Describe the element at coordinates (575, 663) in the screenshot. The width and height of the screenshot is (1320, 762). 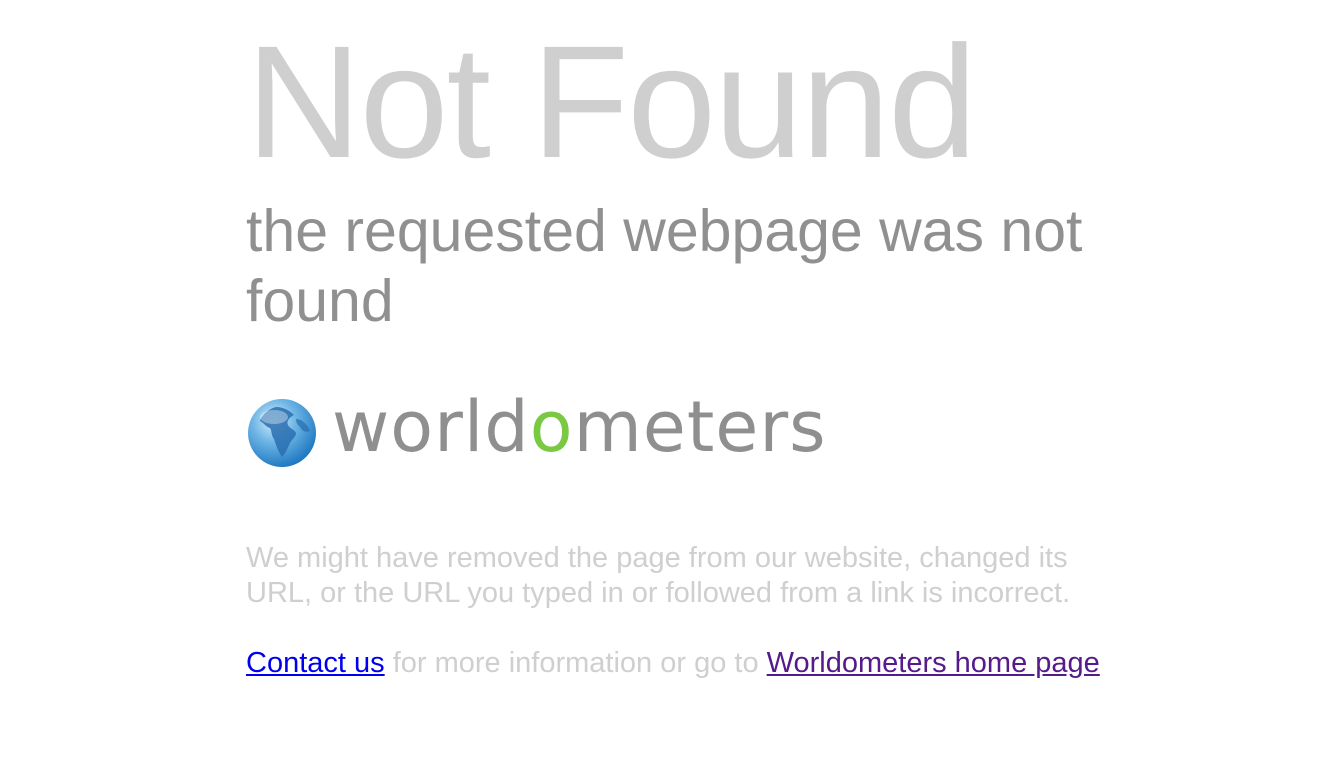
I see `links-middle-text: for more information or go to` at that location.